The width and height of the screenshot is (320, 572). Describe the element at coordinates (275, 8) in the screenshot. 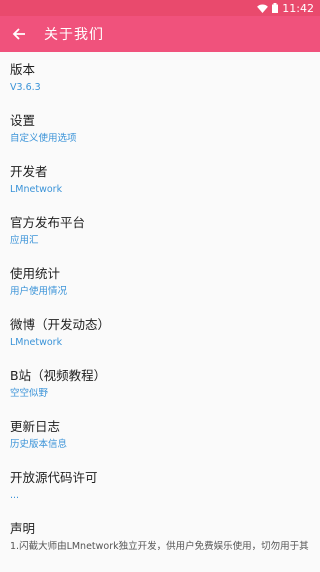

I see `battery-icon` at that location.